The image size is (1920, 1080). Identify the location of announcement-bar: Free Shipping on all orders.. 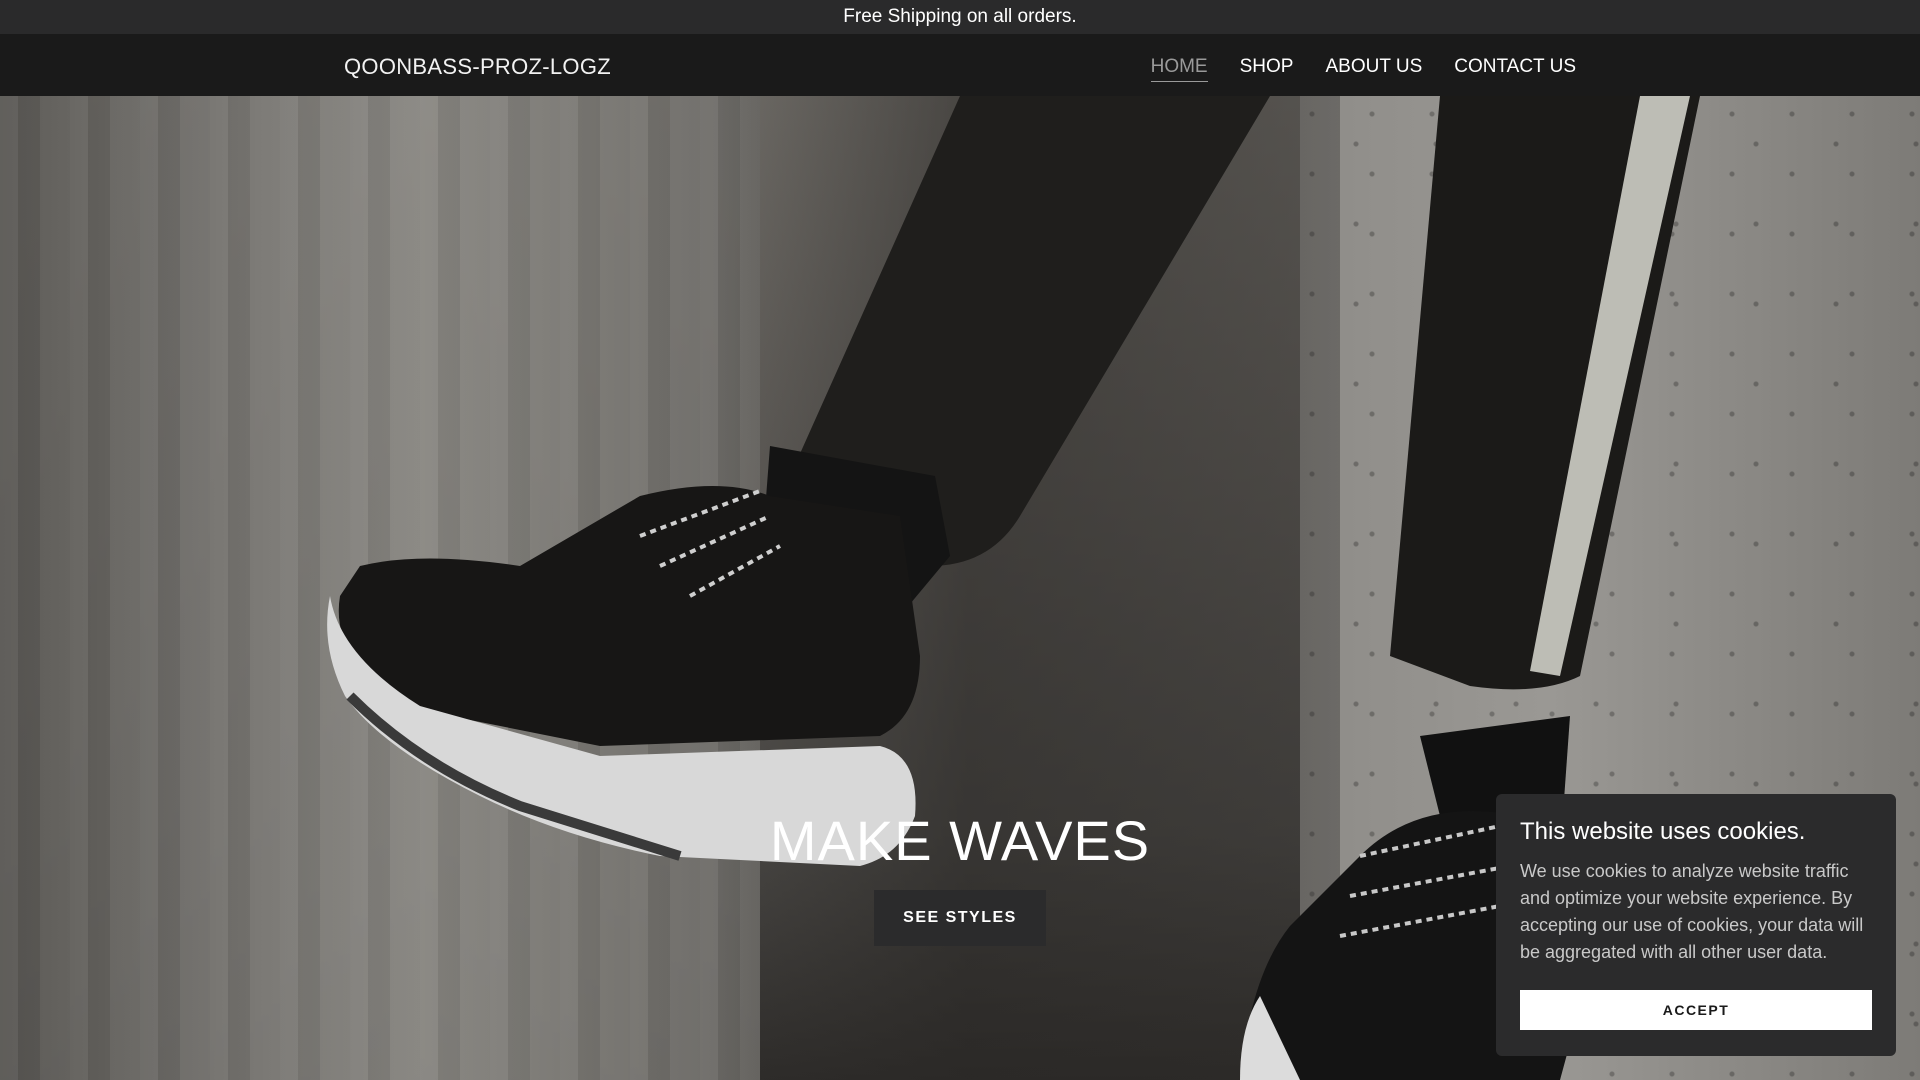
(960, 17).